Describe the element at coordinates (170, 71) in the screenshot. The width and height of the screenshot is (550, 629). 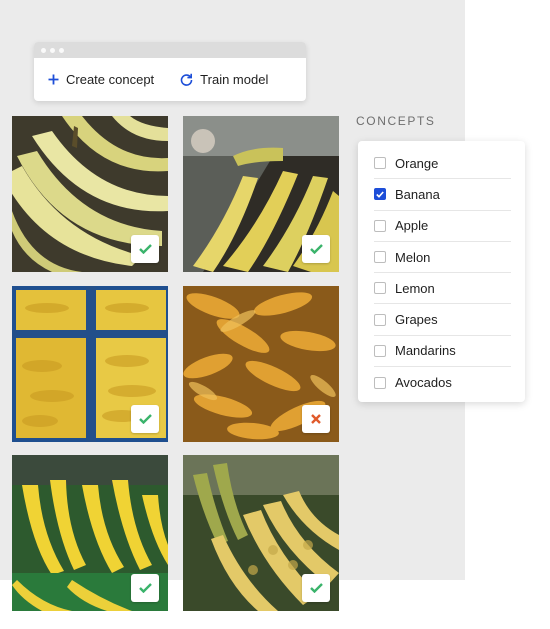
I see `toolbar-window: Create concept Train model` at that location.